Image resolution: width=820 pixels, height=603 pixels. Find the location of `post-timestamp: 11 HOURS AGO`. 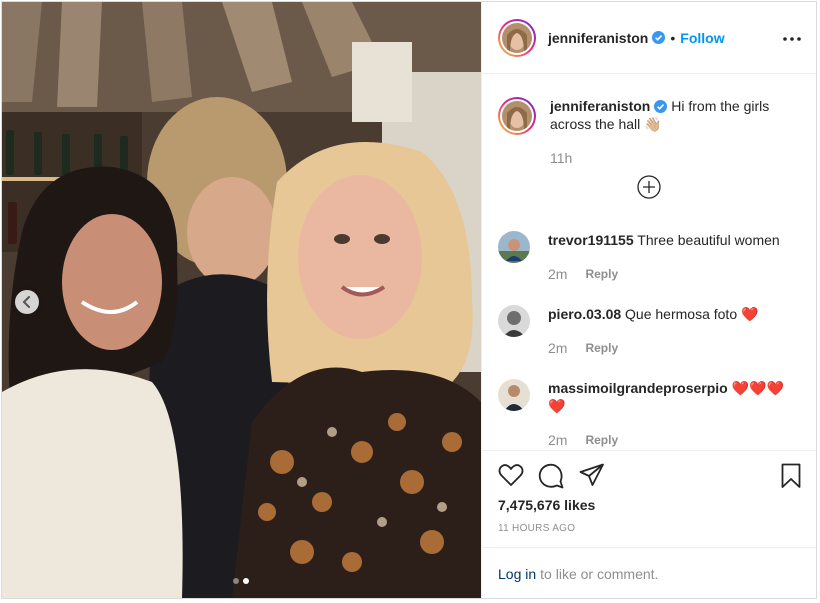

post-timestamp: 11 HOURS AGO is located at coordinates (536, 528).